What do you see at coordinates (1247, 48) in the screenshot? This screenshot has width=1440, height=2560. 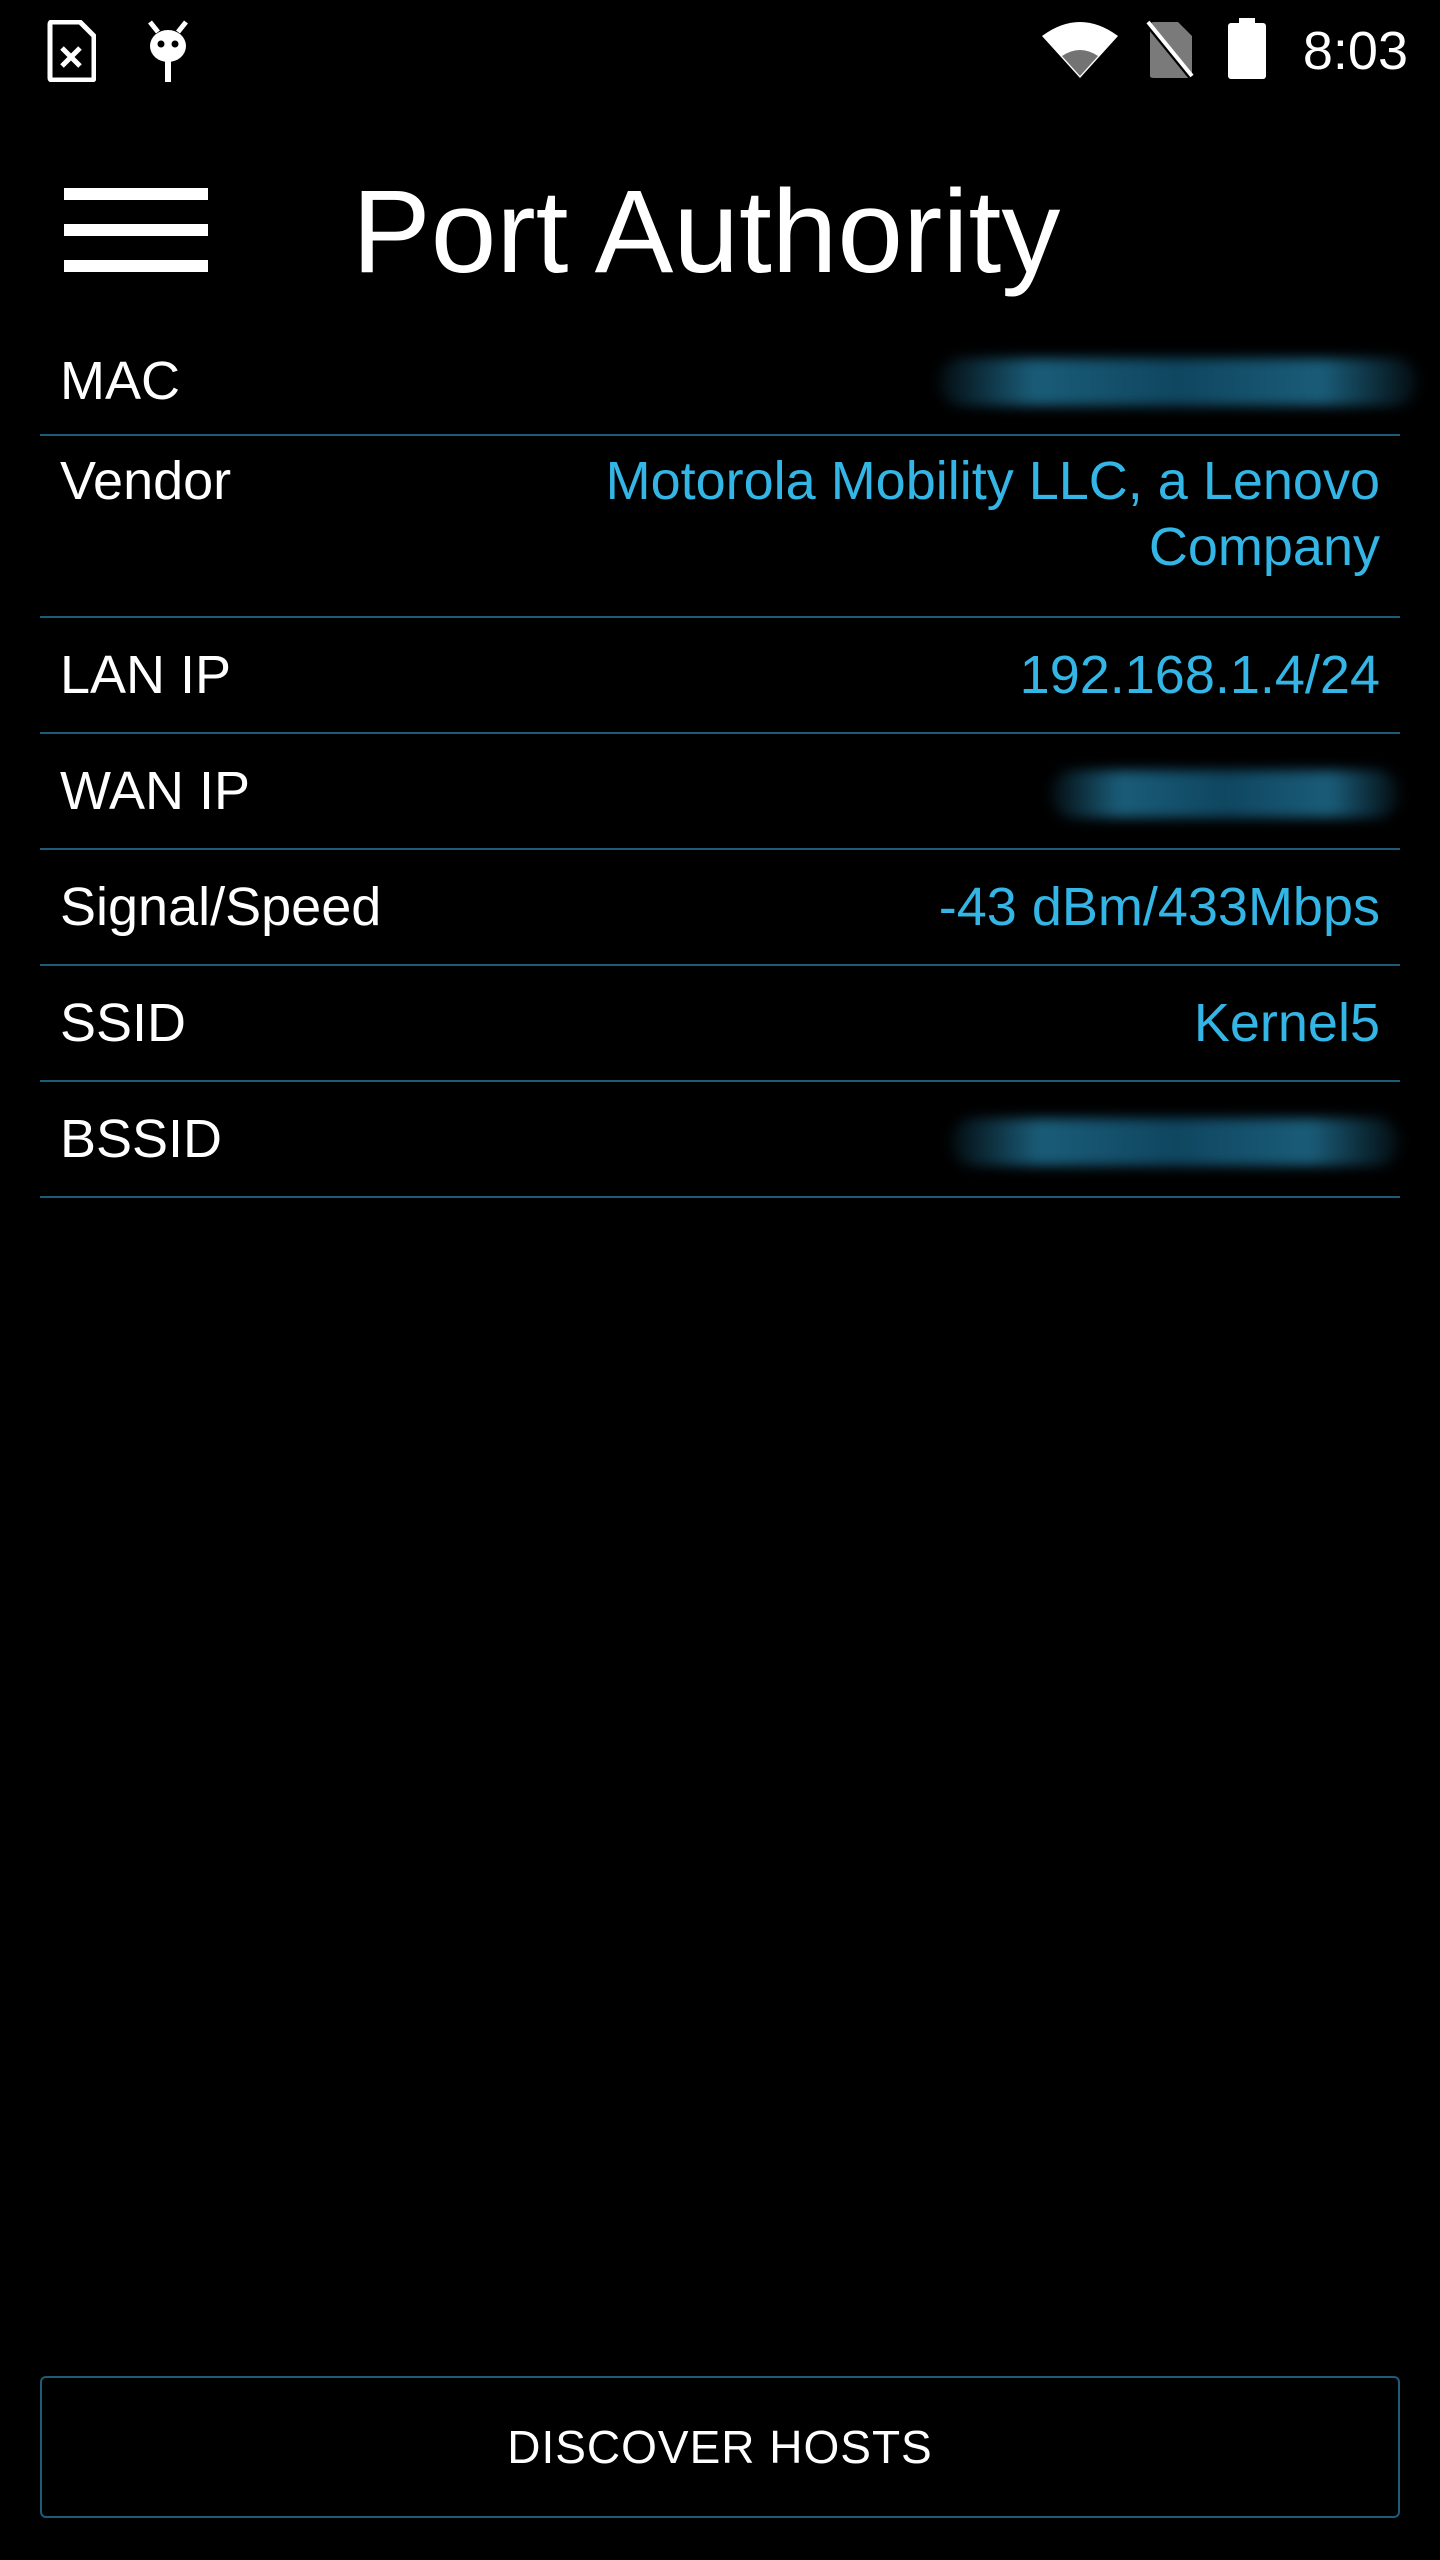 I see `battery-icon` at bounding box center [1247, 48].